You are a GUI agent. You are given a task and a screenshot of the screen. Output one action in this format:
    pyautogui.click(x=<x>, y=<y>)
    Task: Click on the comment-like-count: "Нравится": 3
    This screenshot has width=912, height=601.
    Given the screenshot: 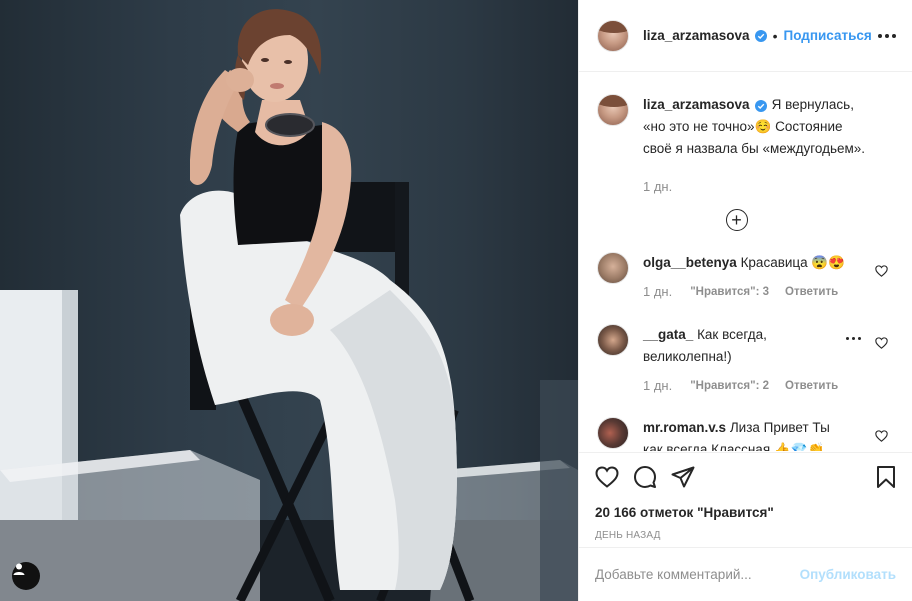 What is the action you would take?
    pyautogui.click(x=729, y=292)
    